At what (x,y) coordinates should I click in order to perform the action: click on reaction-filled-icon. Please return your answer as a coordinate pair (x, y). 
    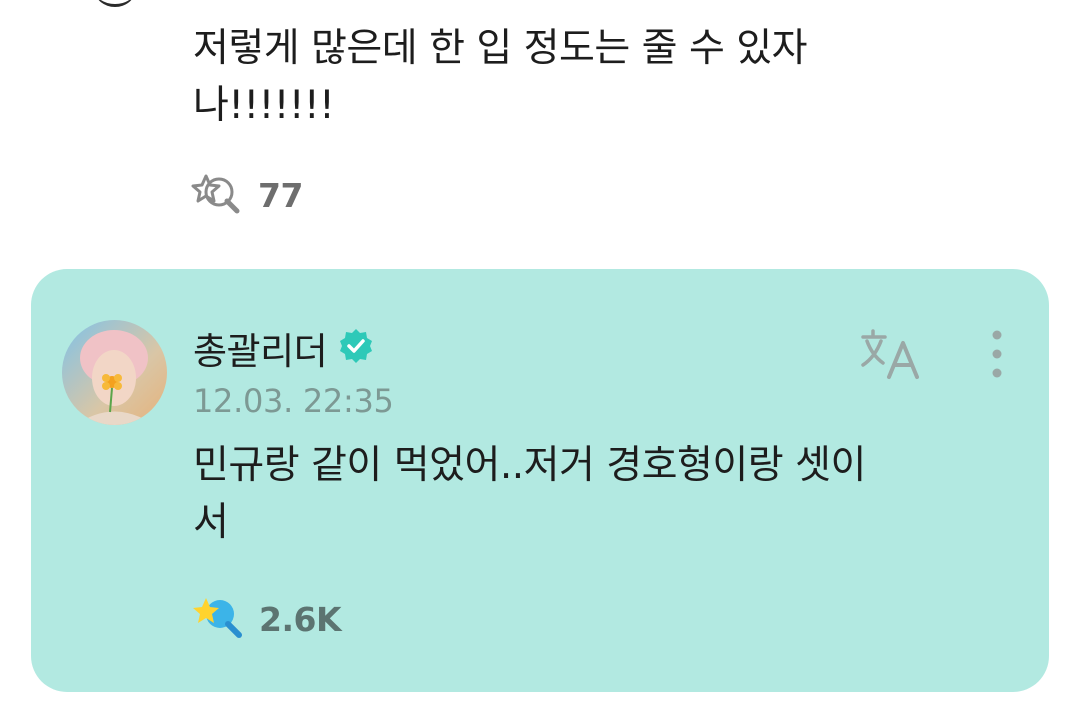
    Looking at the image, I should click on (218, 619).